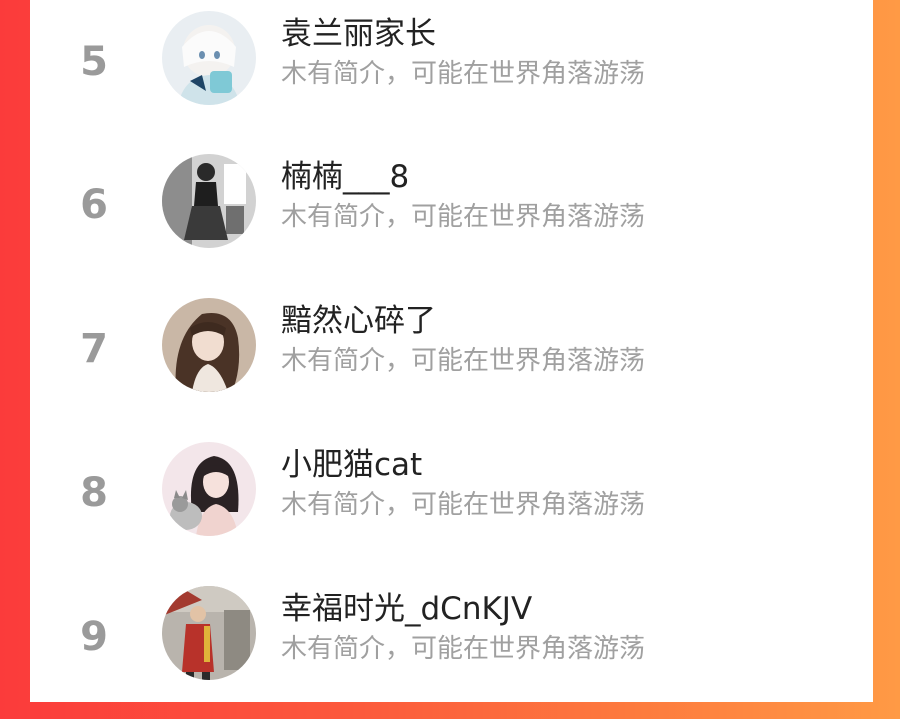 This screenshot has width=900, height=719. Describe the element at coordinates (406, 609) in the screenshot. I see `user-name: 幸福时光_dCnKJV` at that location.